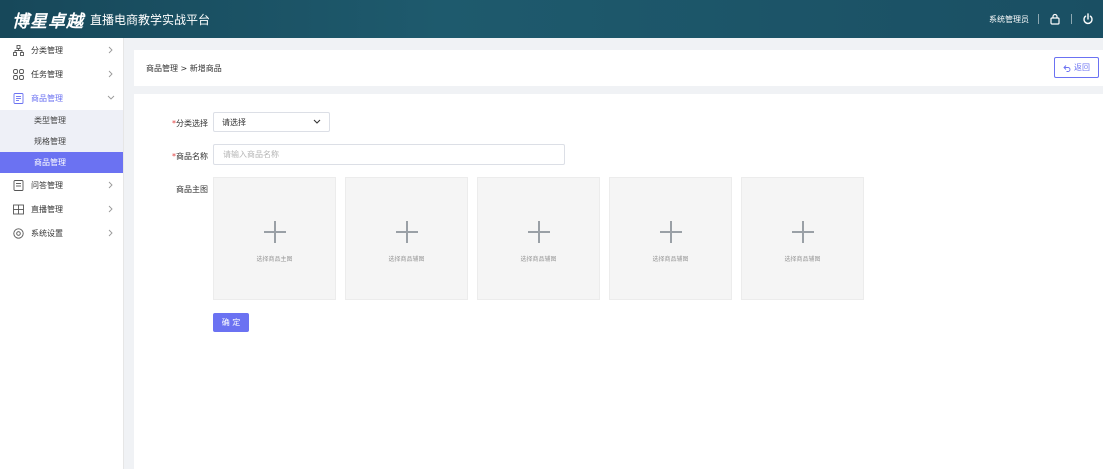 The width and height of the screenshot is (1103, 469). I want to click on back-button-label: 返回, so click(1082, 67).